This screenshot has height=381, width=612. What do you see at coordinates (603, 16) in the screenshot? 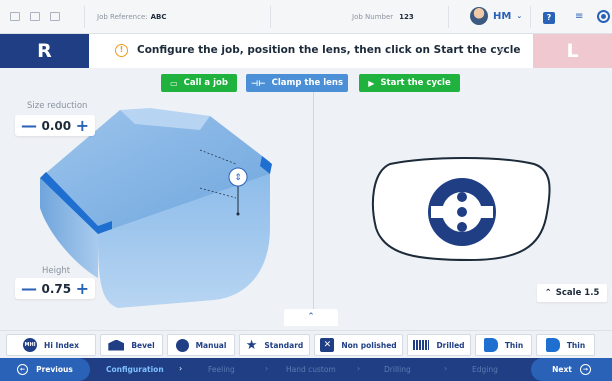
I see `target-icon` at bounding box center [603, 16].